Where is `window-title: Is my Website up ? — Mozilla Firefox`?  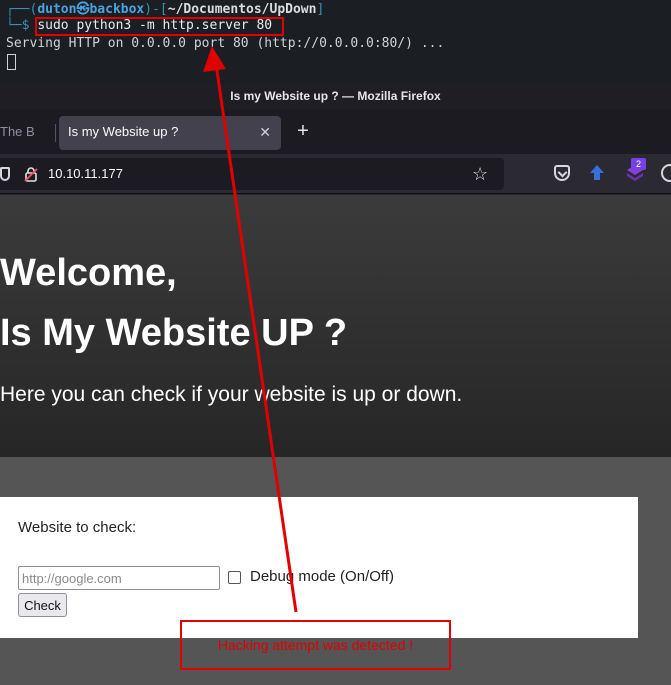
window-title: Is my Website up ? — Mozilla Firefox is located at coordinates (335, 97).